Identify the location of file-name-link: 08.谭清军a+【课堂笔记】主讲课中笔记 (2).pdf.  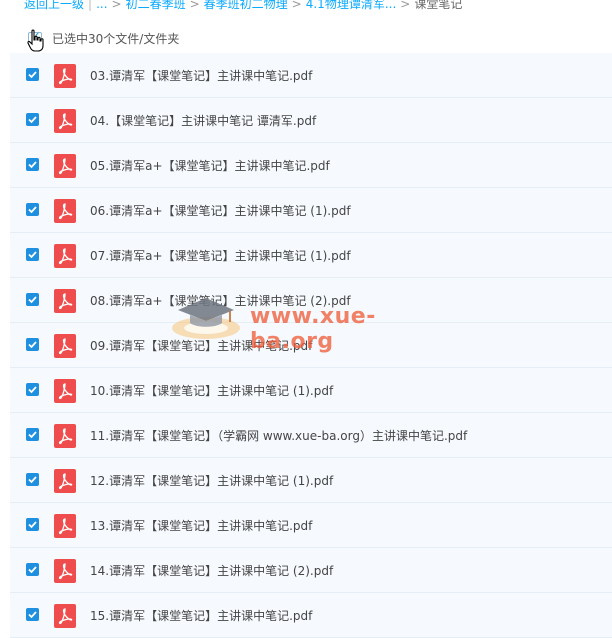
(220, 300).